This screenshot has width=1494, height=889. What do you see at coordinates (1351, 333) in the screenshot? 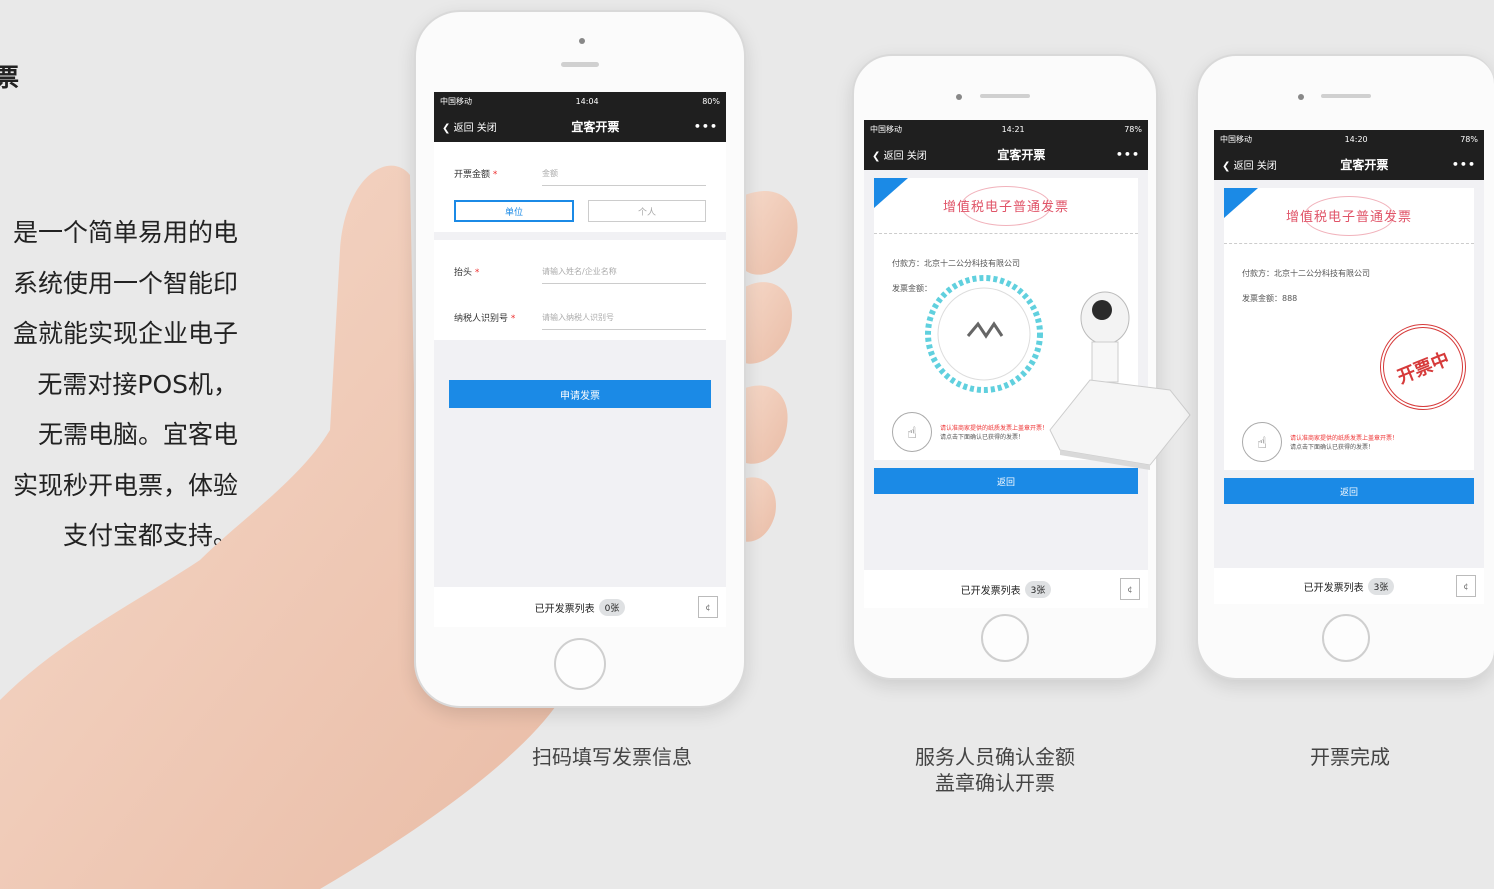
I see `invoice-card-body: 付款方：北京十二公分科技有限公司 发票金额：888 开票中` at bounding box center [1351, 333].